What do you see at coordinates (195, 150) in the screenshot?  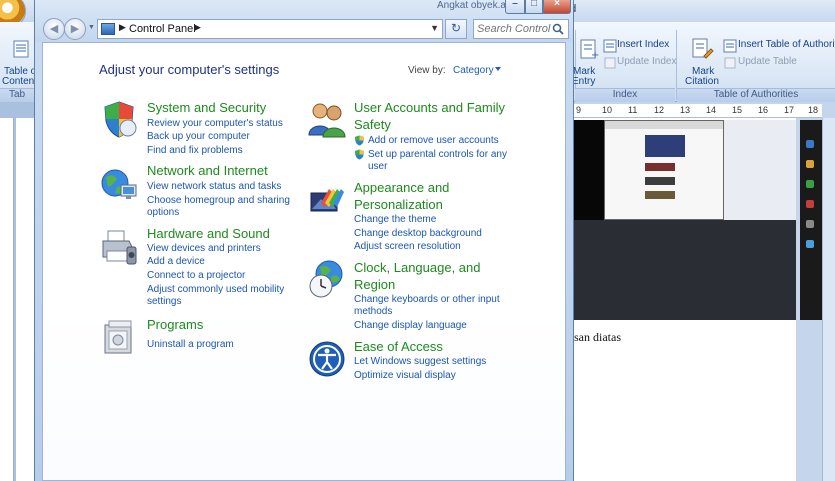 I see `link-find-fix: Find and fix problems` at bounding box center [195, 150].